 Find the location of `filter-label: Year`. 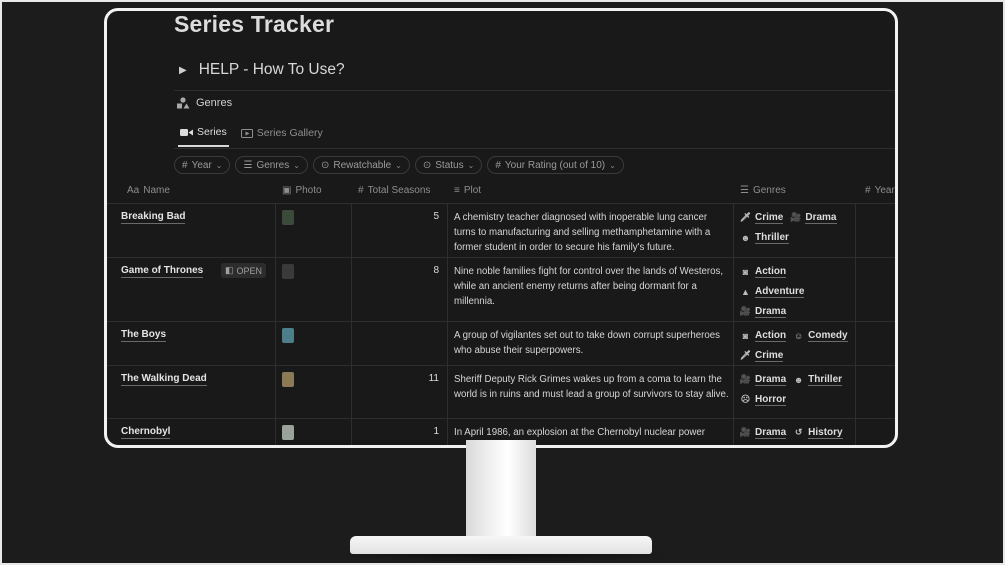

filter-label: Year is located at coordinates (201, 165).